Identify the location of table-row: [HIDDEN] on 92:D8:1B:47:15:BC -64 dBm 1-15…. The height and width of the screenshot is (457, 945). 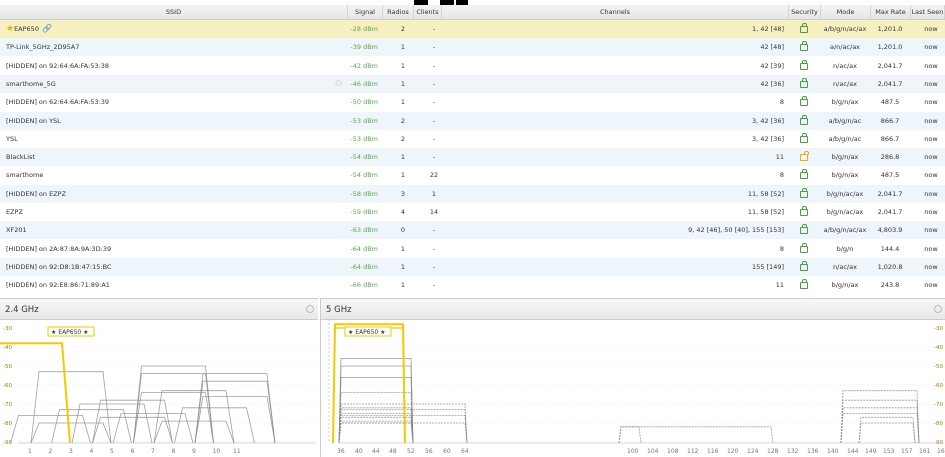
(472, 266).